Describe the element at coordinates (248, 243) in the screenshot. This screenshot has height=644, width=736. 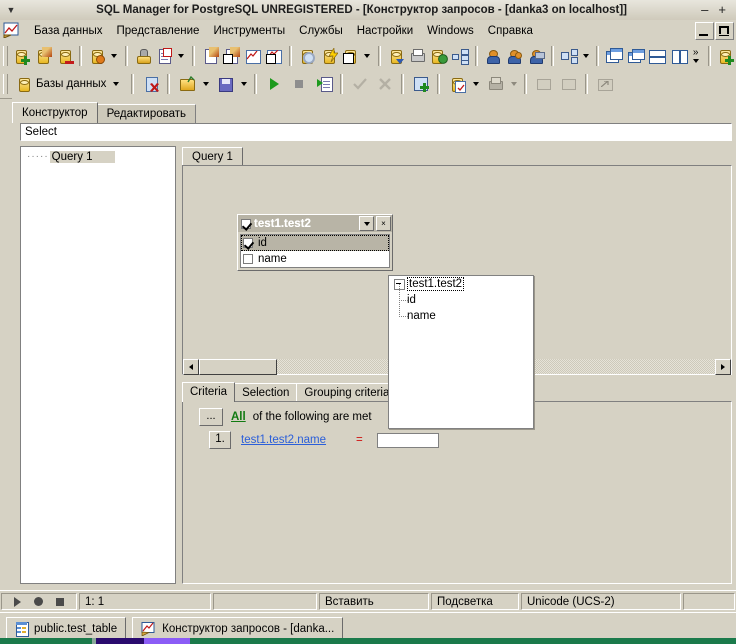
I see `field-checkbox-id` at that location.